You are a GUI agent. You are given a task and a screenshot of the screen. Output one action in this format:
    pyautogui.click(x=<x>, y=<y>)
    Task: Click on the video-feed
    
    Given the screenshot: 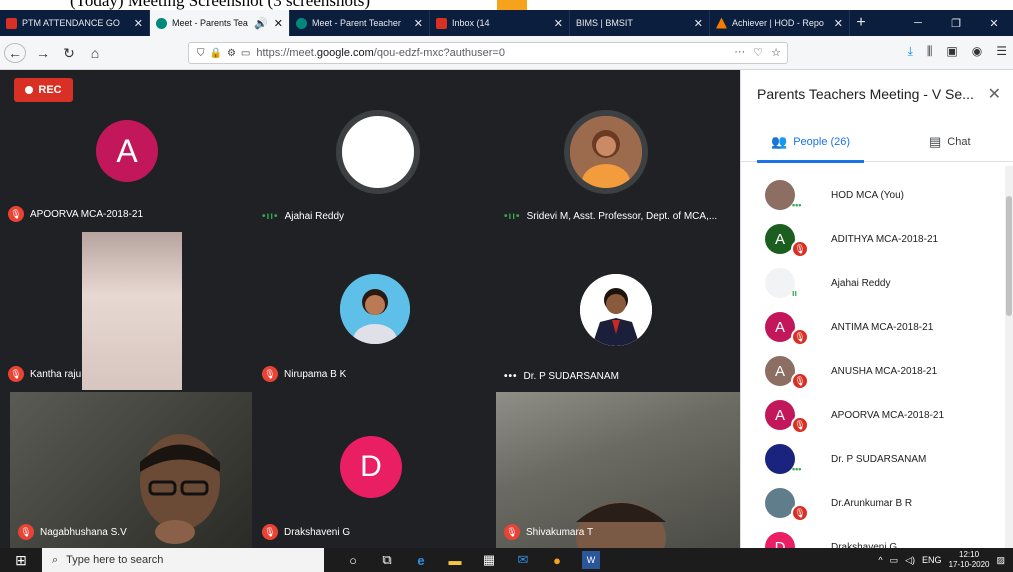 What is the action you would take?
    pyautogui.click(x=132, y=311)
    